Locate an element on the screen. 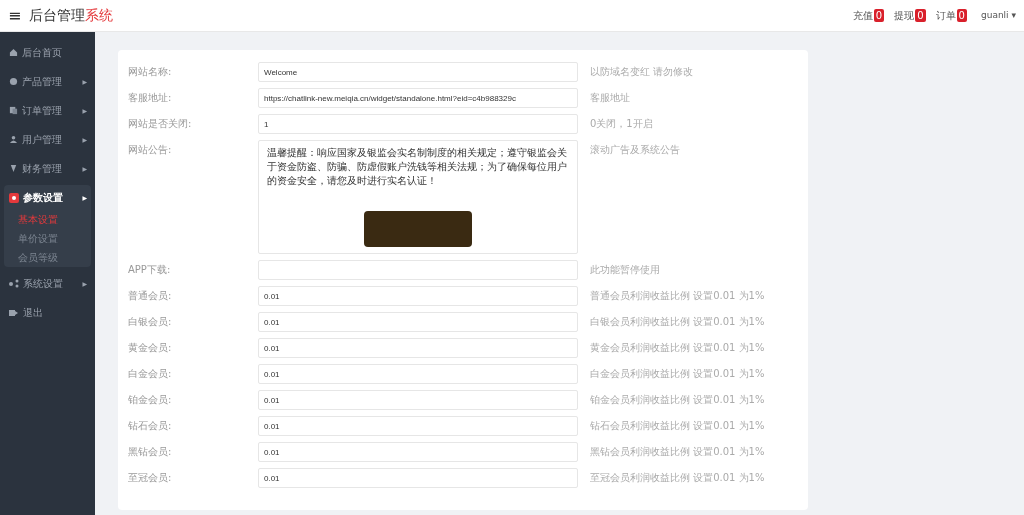  announcement-text: 温馨提醒：响应国家及银监会实名制制度的相关规定；遵守银监会关于资金防盗、防骗、防虚假账户洗钱等相关法规；为了确保每位用户的资金安全，请您及时进行实名认证！ is located at coordinates (417, 167).